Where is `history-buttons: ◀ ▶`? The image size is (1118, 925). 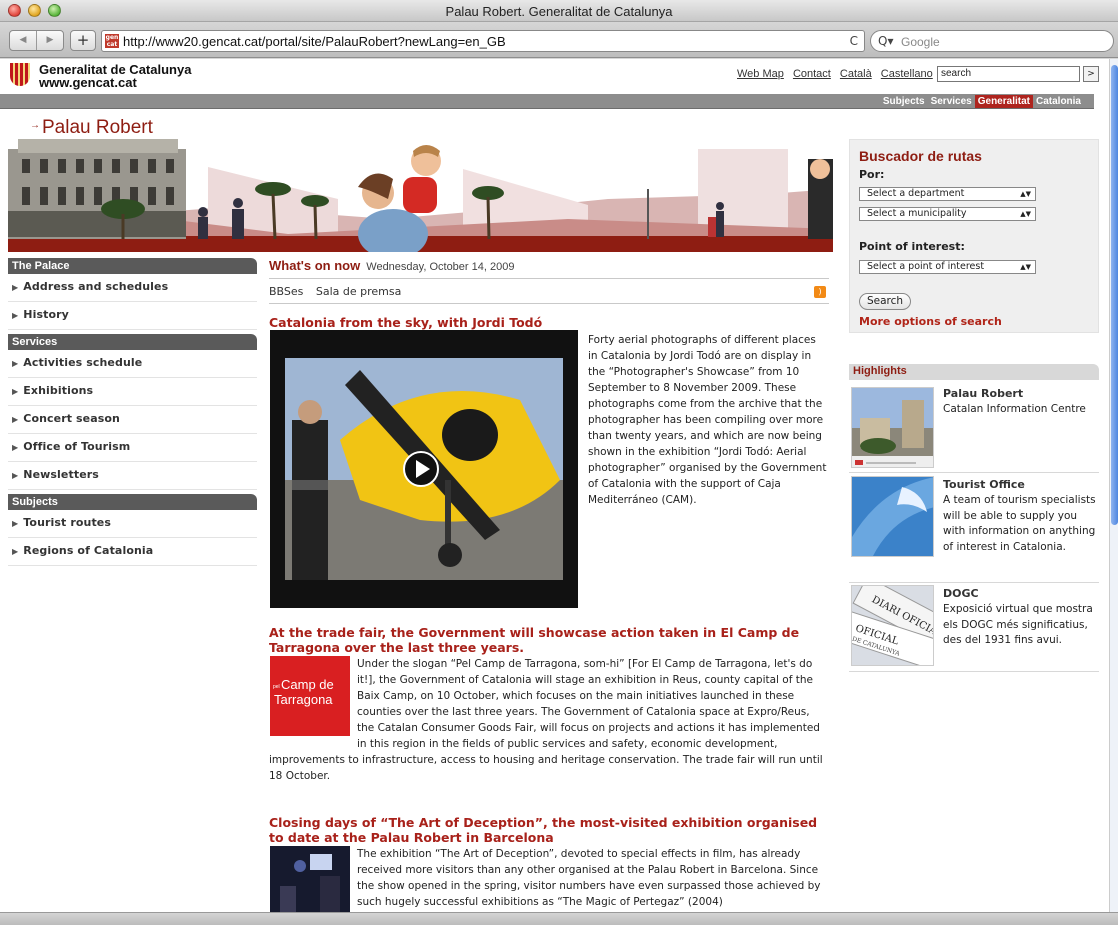
history-buttons: ◀ ▶ is located at coordinates (36, 40).